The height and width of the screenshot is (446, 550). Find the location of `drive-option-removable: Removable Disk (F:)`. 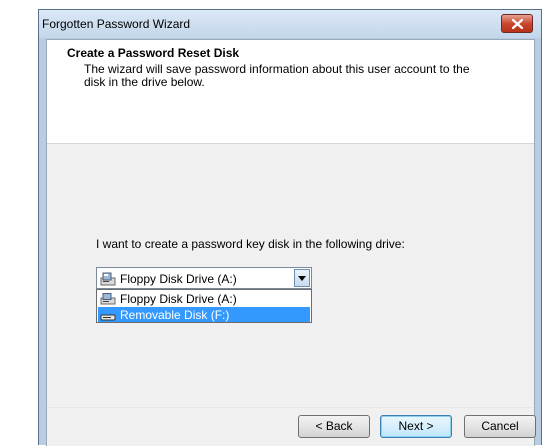

drive-option-removable: Removable Disk (F:) is located at coordinates (204, 314).